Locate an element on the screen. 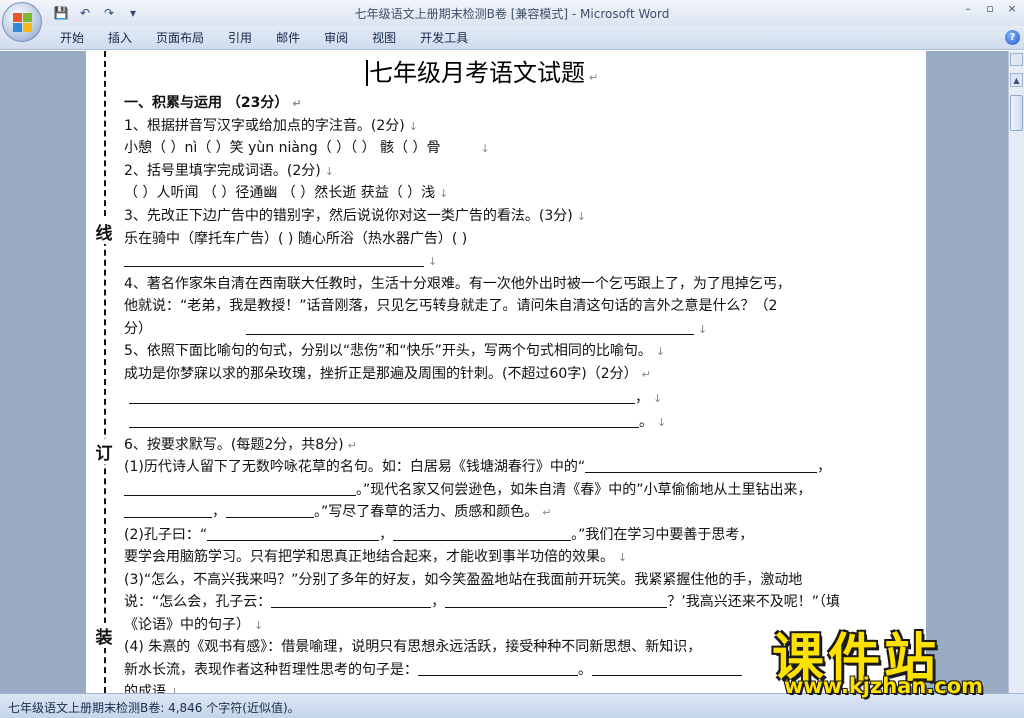 The width and height of the screenshot is (1024, 718). question-line: 新水长流，表现作者这种哲理性思考的句子是：。 is located at coordinates (433, 670).